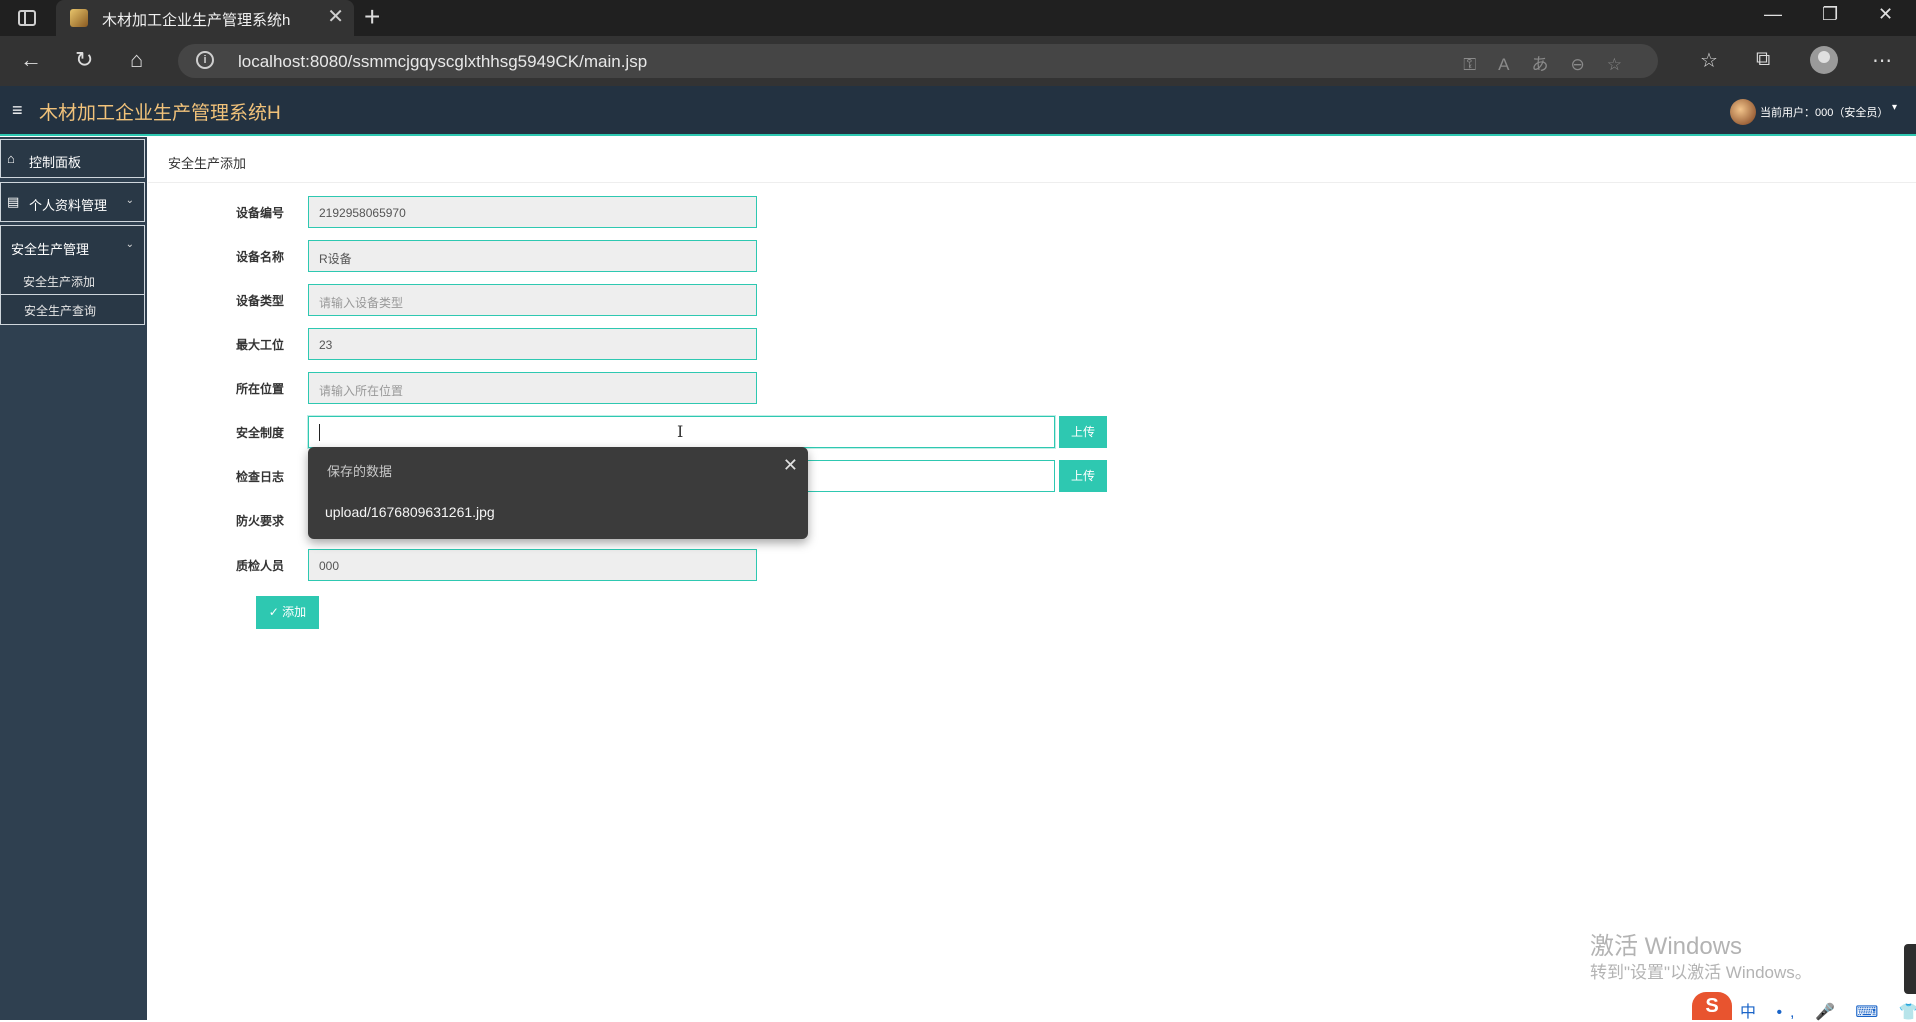  I want to click on equipment-name-input: R设备, so click(532, 256).